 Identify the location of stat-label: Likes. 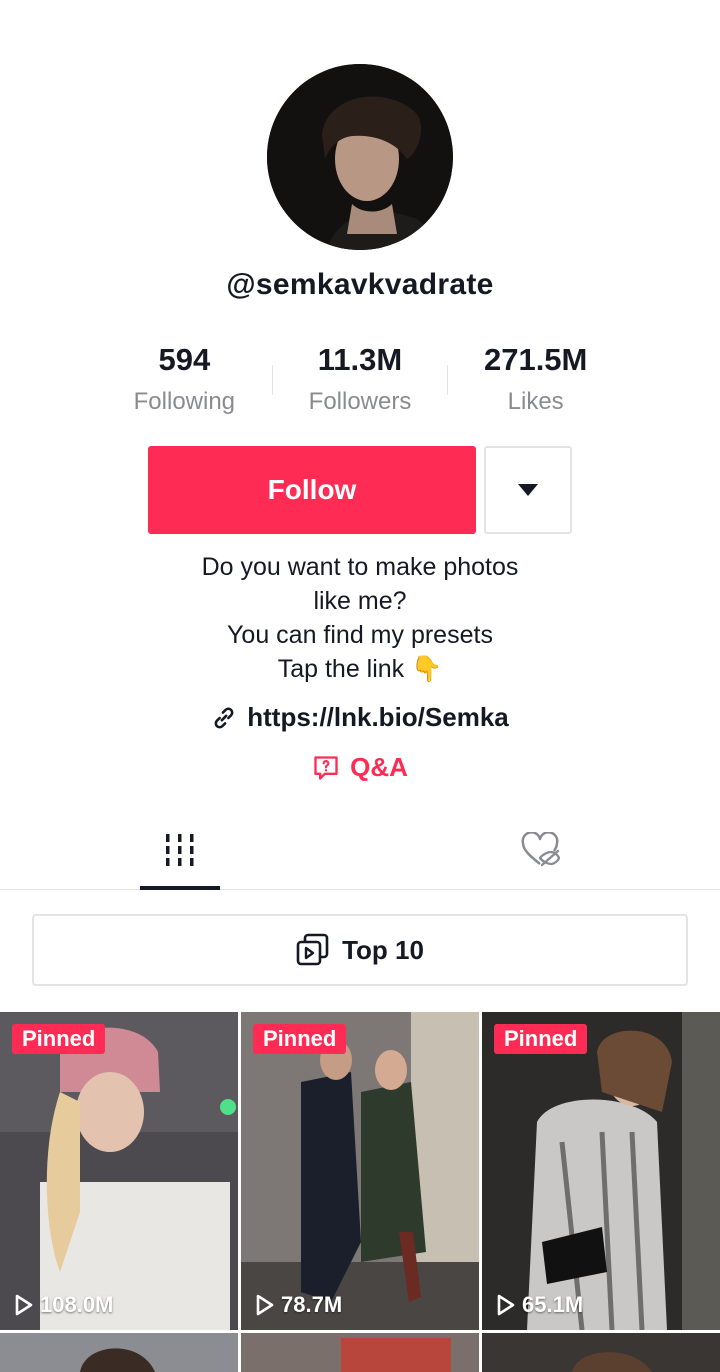
(535, 401).